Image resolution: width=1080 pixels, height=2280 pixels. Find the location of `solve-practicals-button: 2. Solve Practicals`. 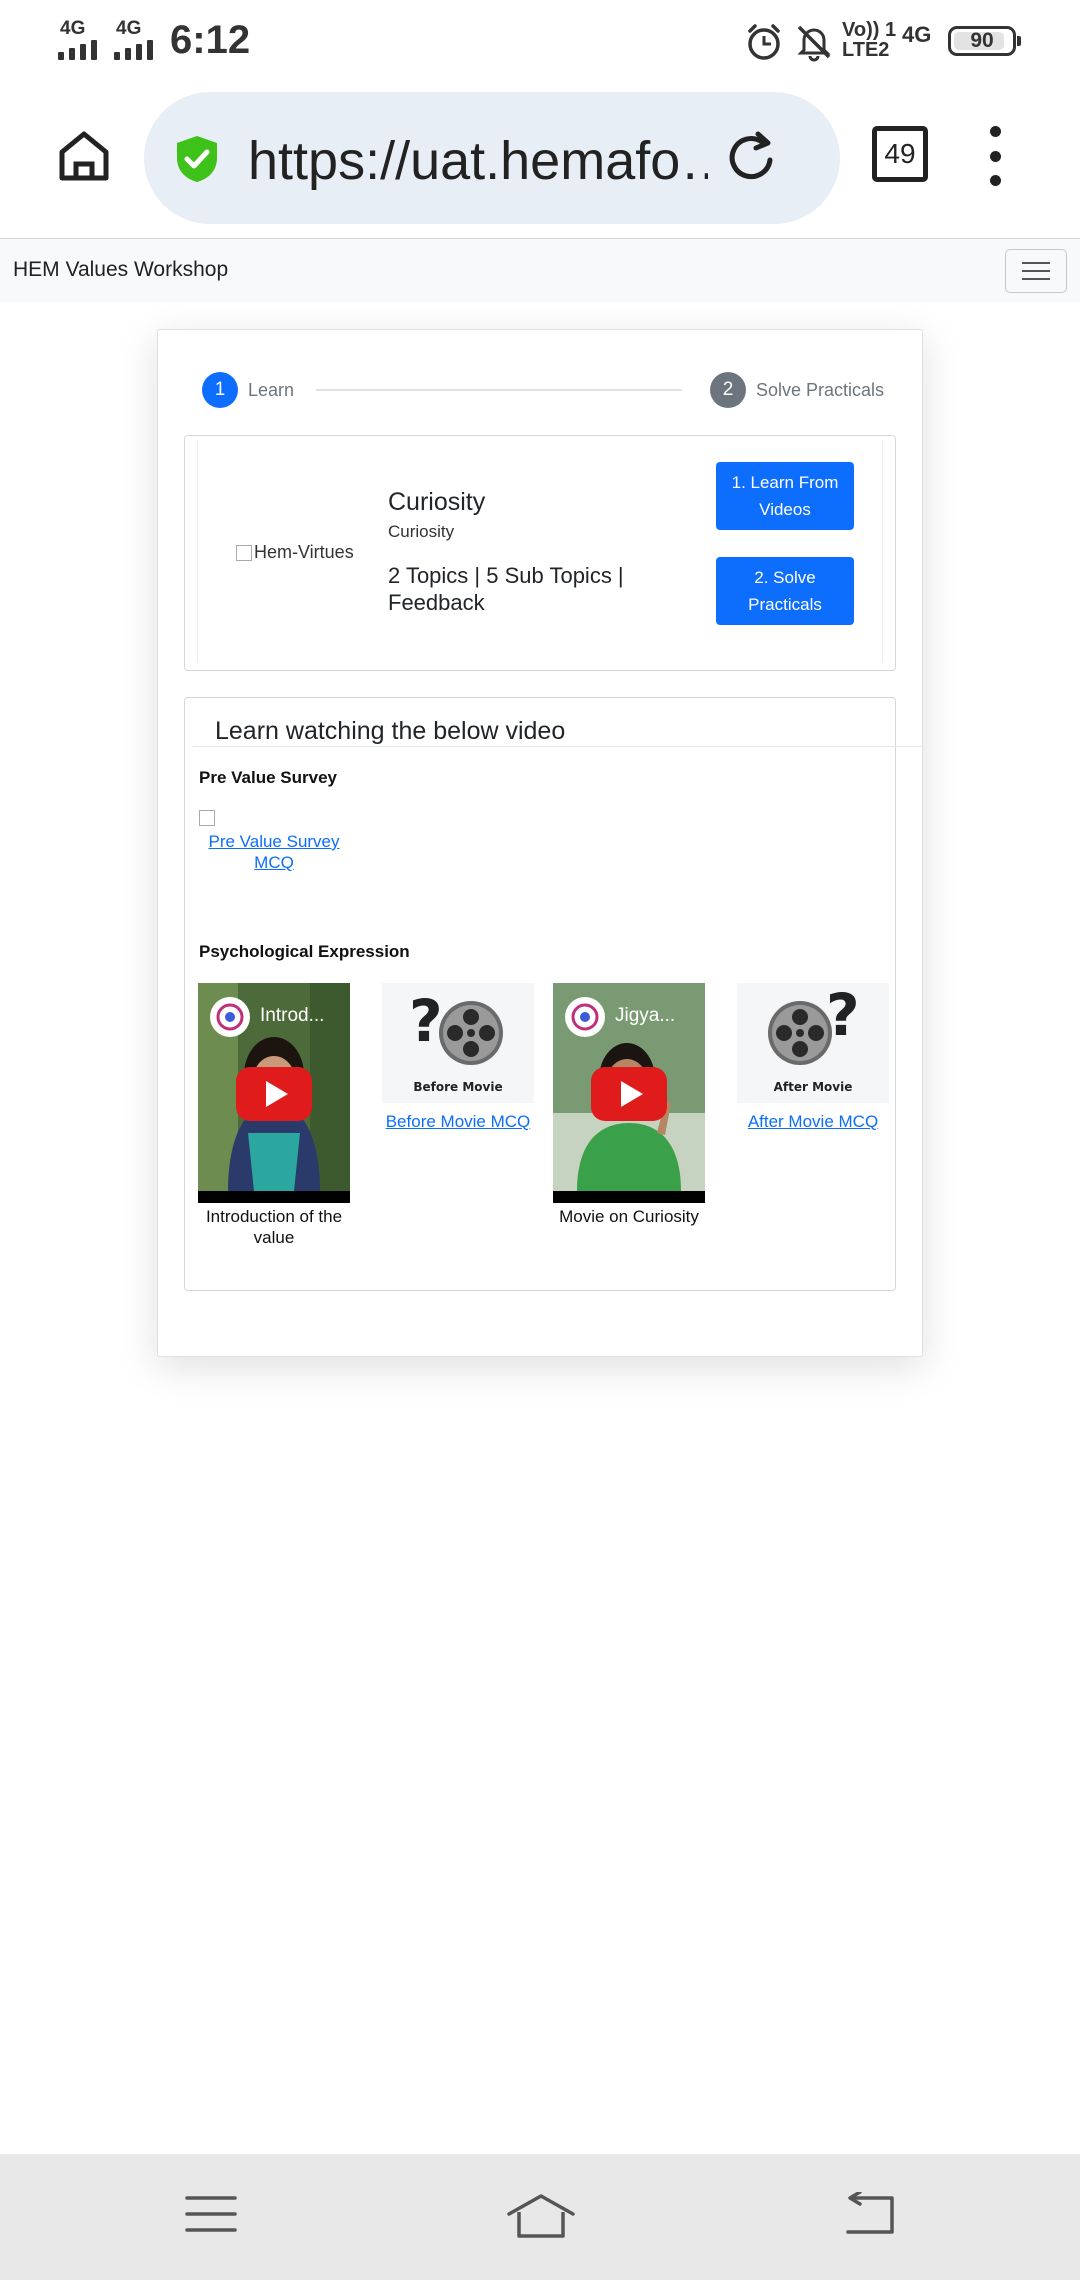

solve-practicals-button: 2. Solve Practicals is located at coordinates (785, 591).